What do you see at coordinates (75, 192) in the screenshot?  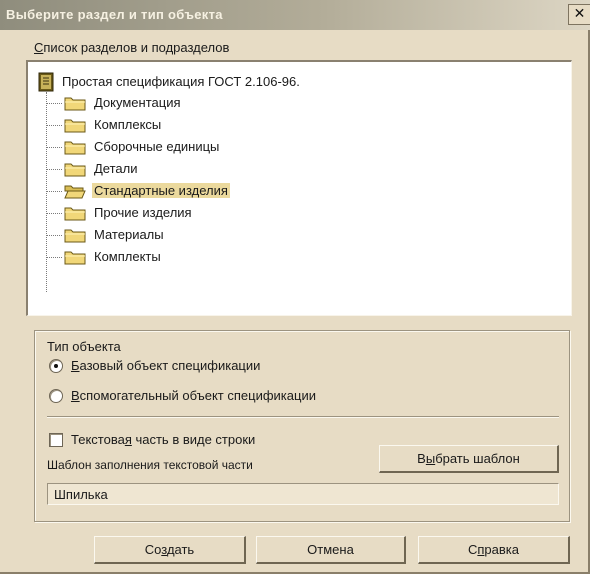 I see `open-folder-icon` at bounding box center [75, 192].